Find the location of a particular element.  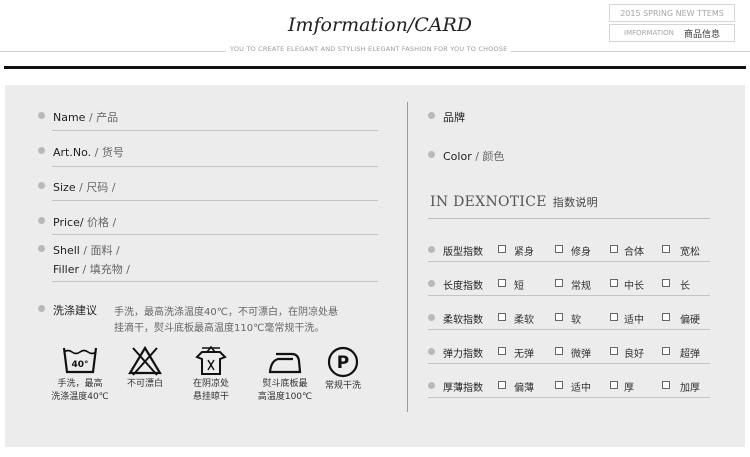

hang-dry-shade-icon is located at coordinates (211, 360).